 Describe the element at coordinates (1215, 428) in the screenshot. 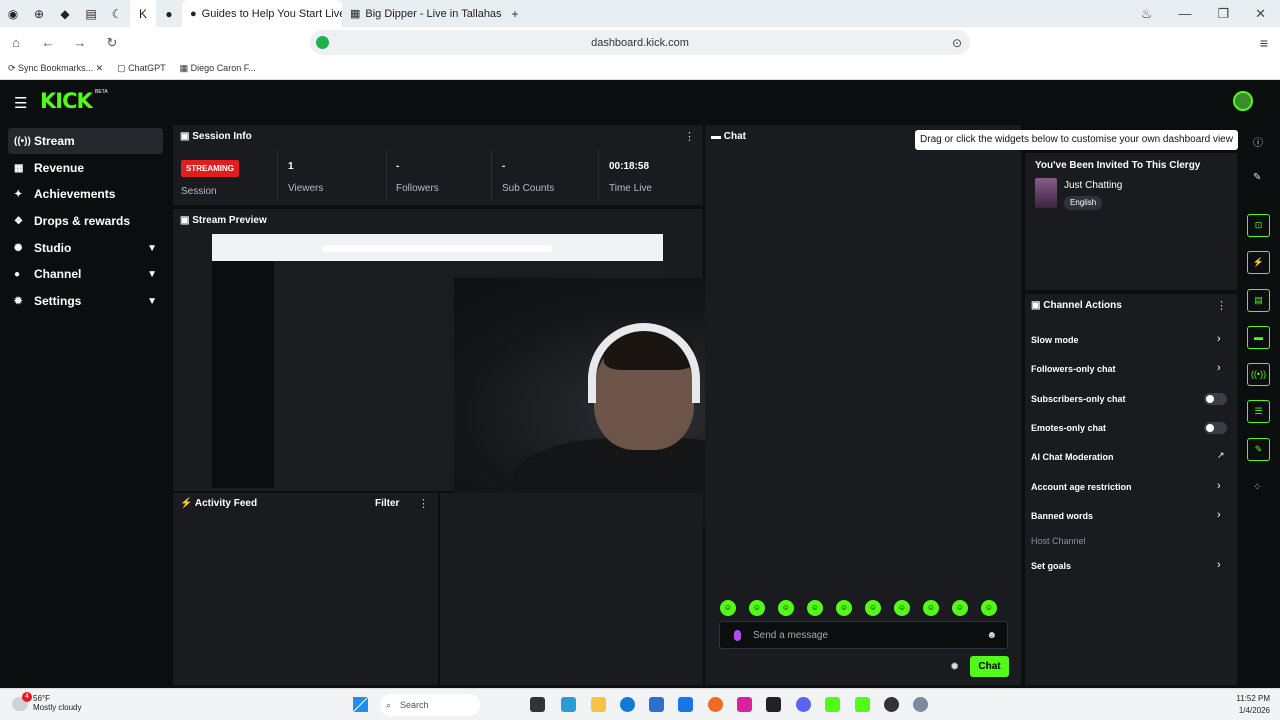

I see `emotes-only-toggle` at that location.